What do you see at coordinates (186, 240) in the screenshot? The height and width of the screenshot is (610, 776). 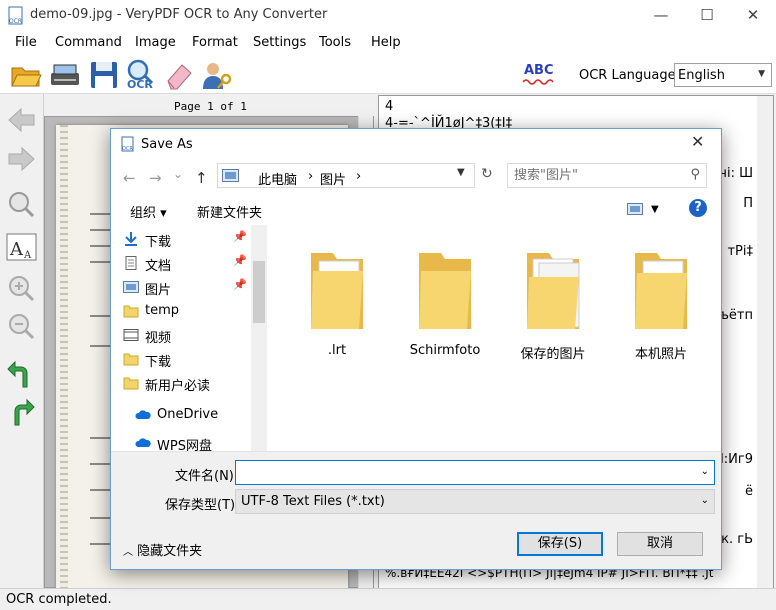 I see `nav-item-downloads: 下载 📌` at bounding box center [186, 240].